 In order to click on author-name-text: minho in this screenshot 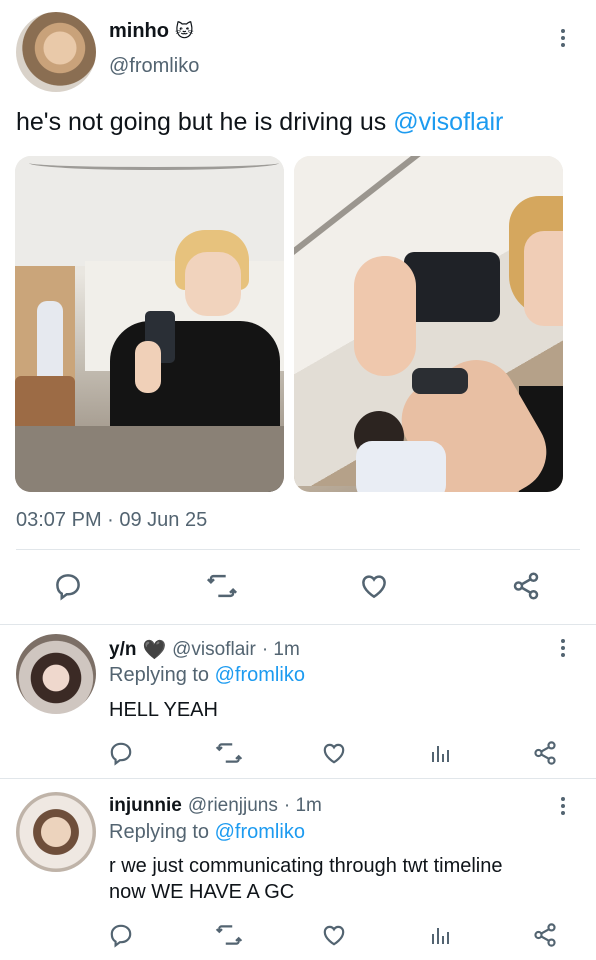, I will do `click(139, 31)`.